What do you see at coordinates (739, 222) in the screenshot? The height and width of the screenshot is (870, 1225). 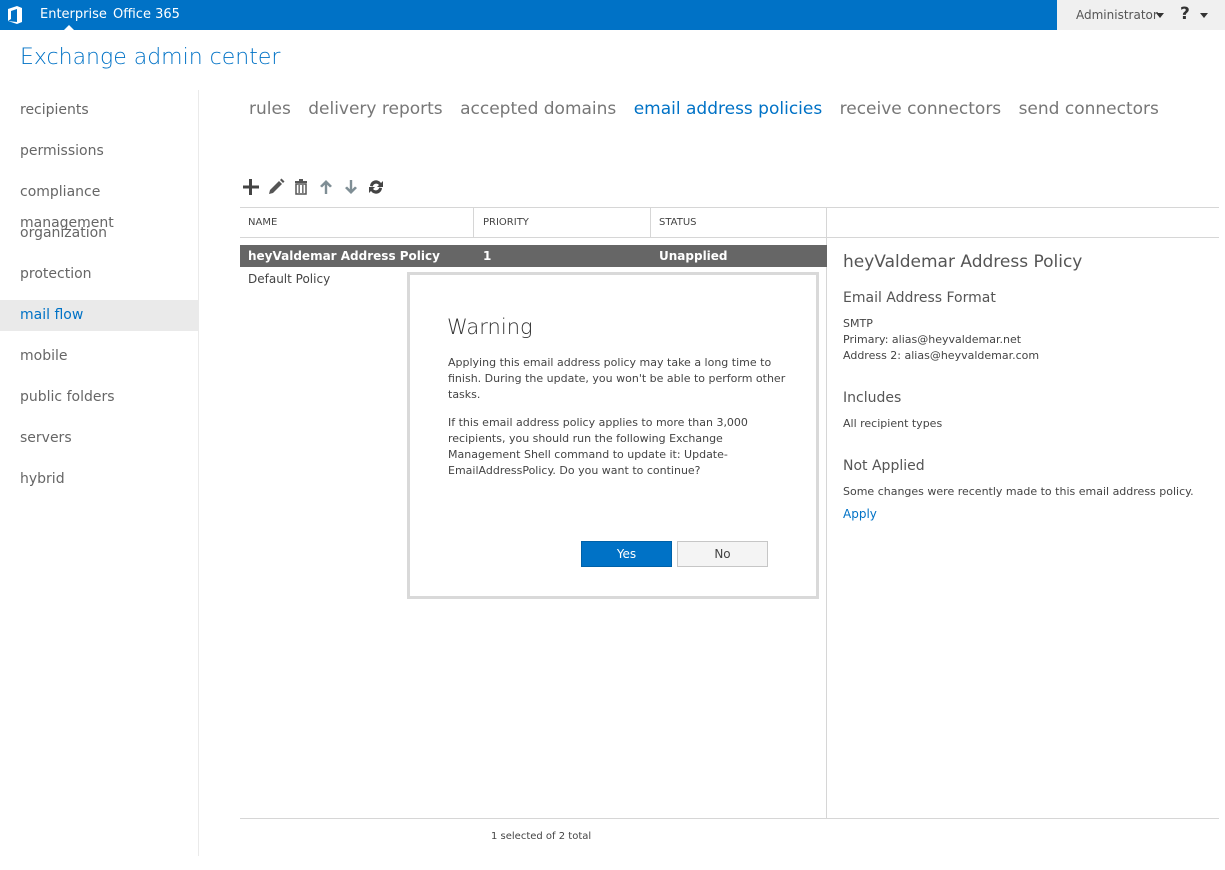 I see `column-header-status: STATUS` at bounding box center [739, 222].